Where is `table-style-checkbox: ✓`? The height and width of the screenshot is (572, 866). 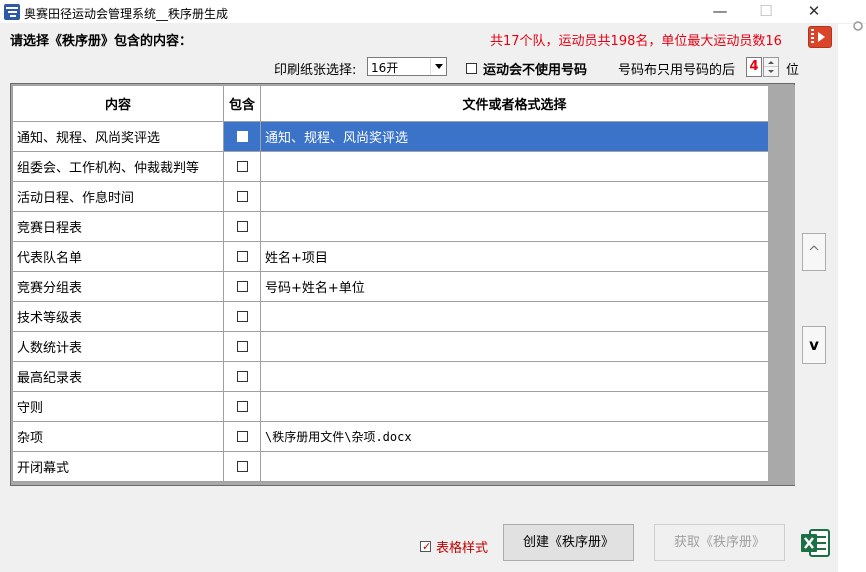 table-style-checkbox: ✓ is located at coordinates (426, 546).